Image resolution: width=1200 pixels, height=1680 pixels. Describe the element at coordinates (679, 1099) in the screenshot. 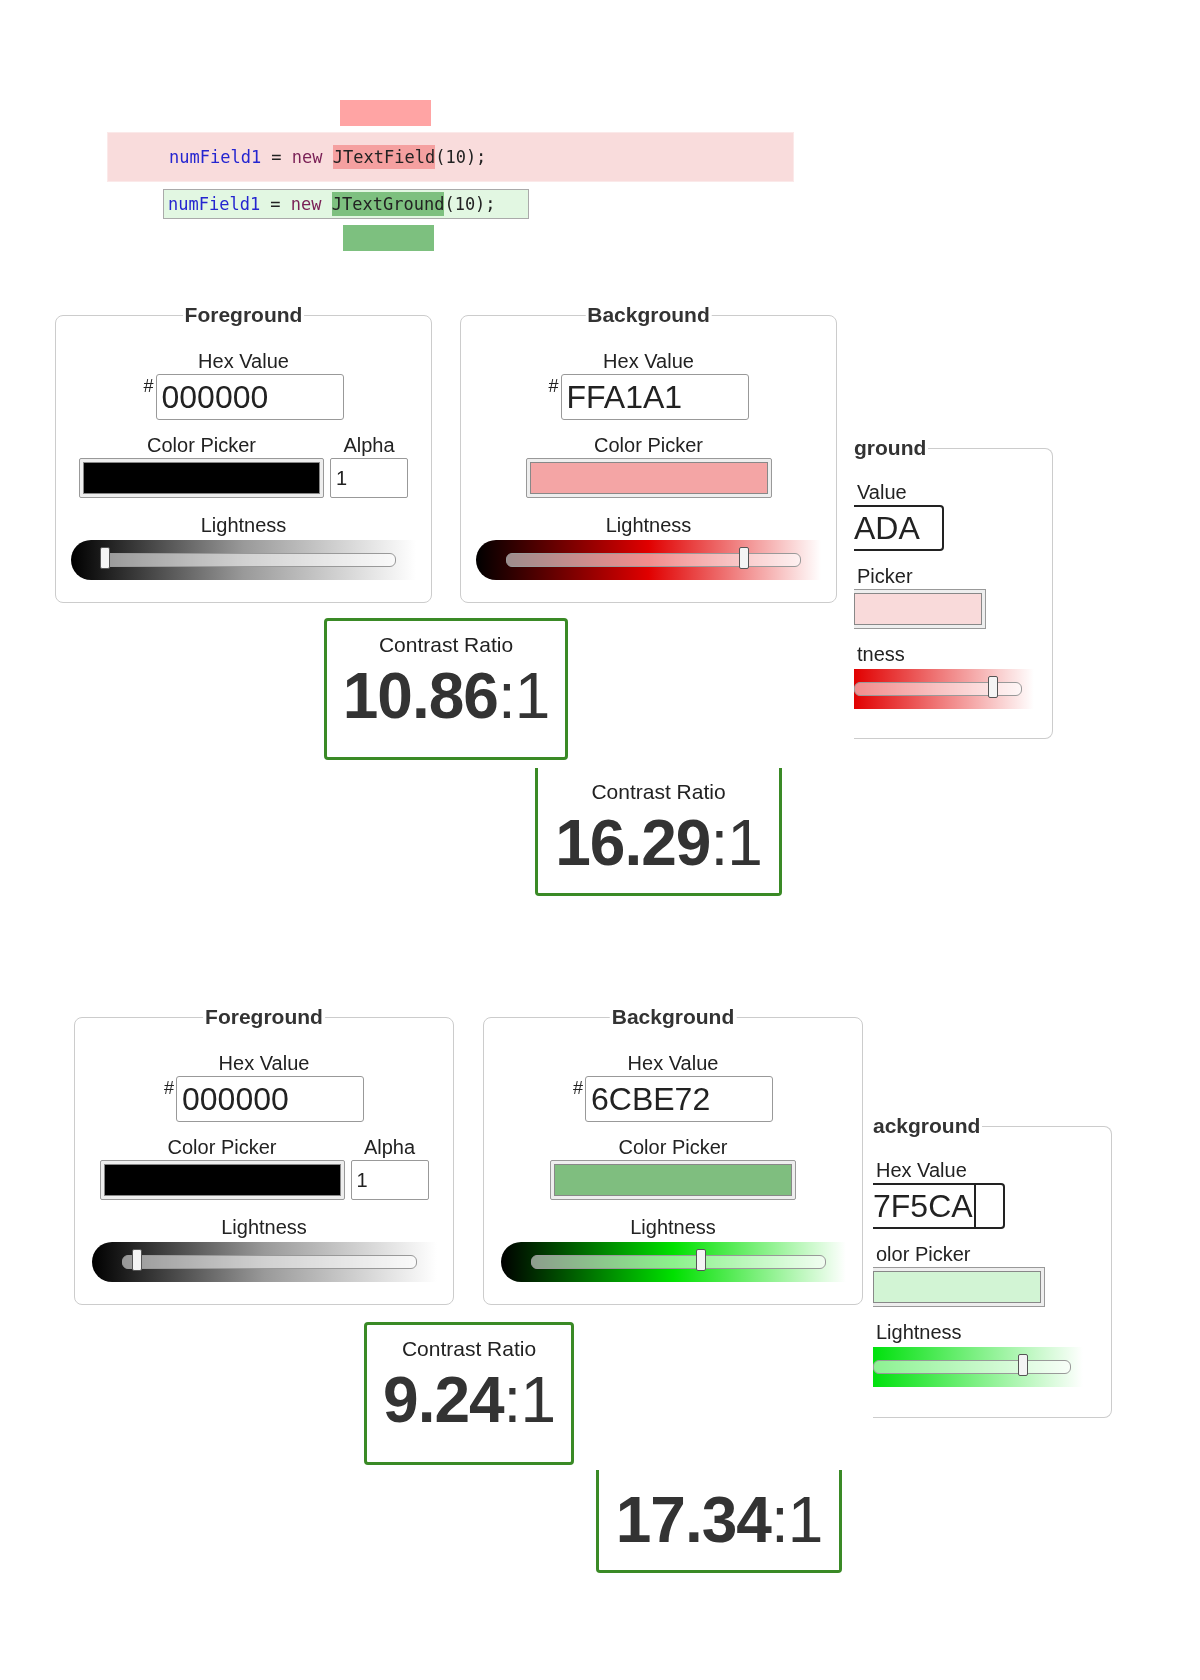

I see `hex-input-field: 6CBE72` at that location.